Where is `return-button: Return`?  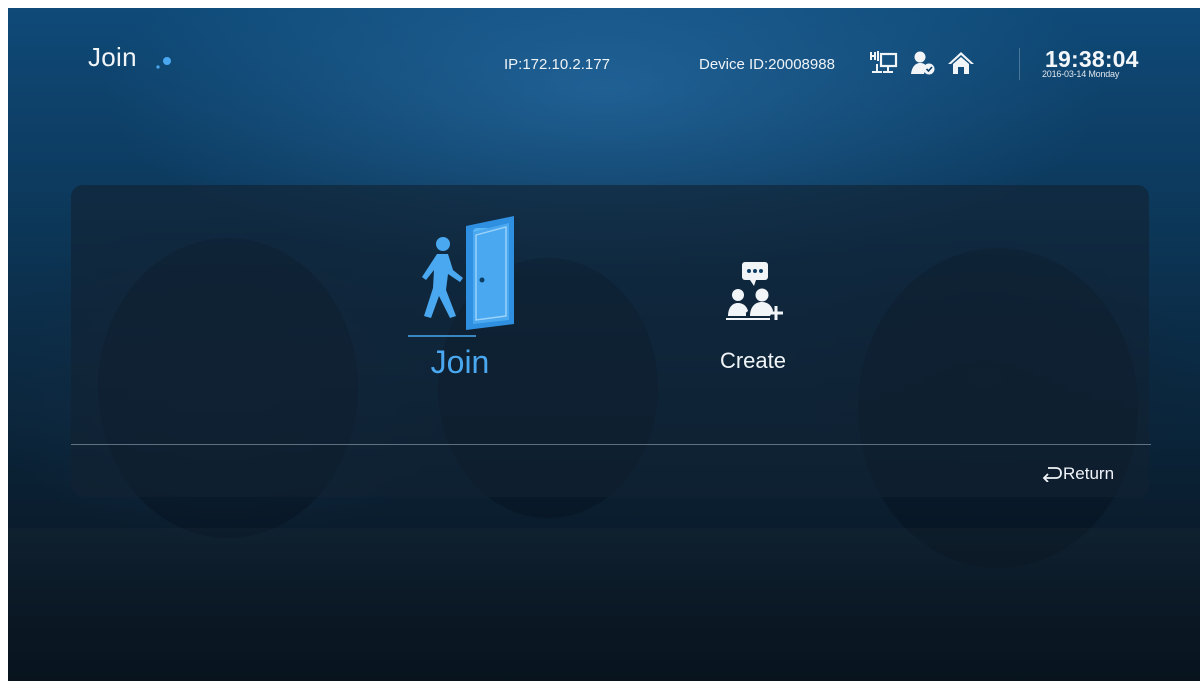
return-button: Return is located at coordinates (1078, 474).